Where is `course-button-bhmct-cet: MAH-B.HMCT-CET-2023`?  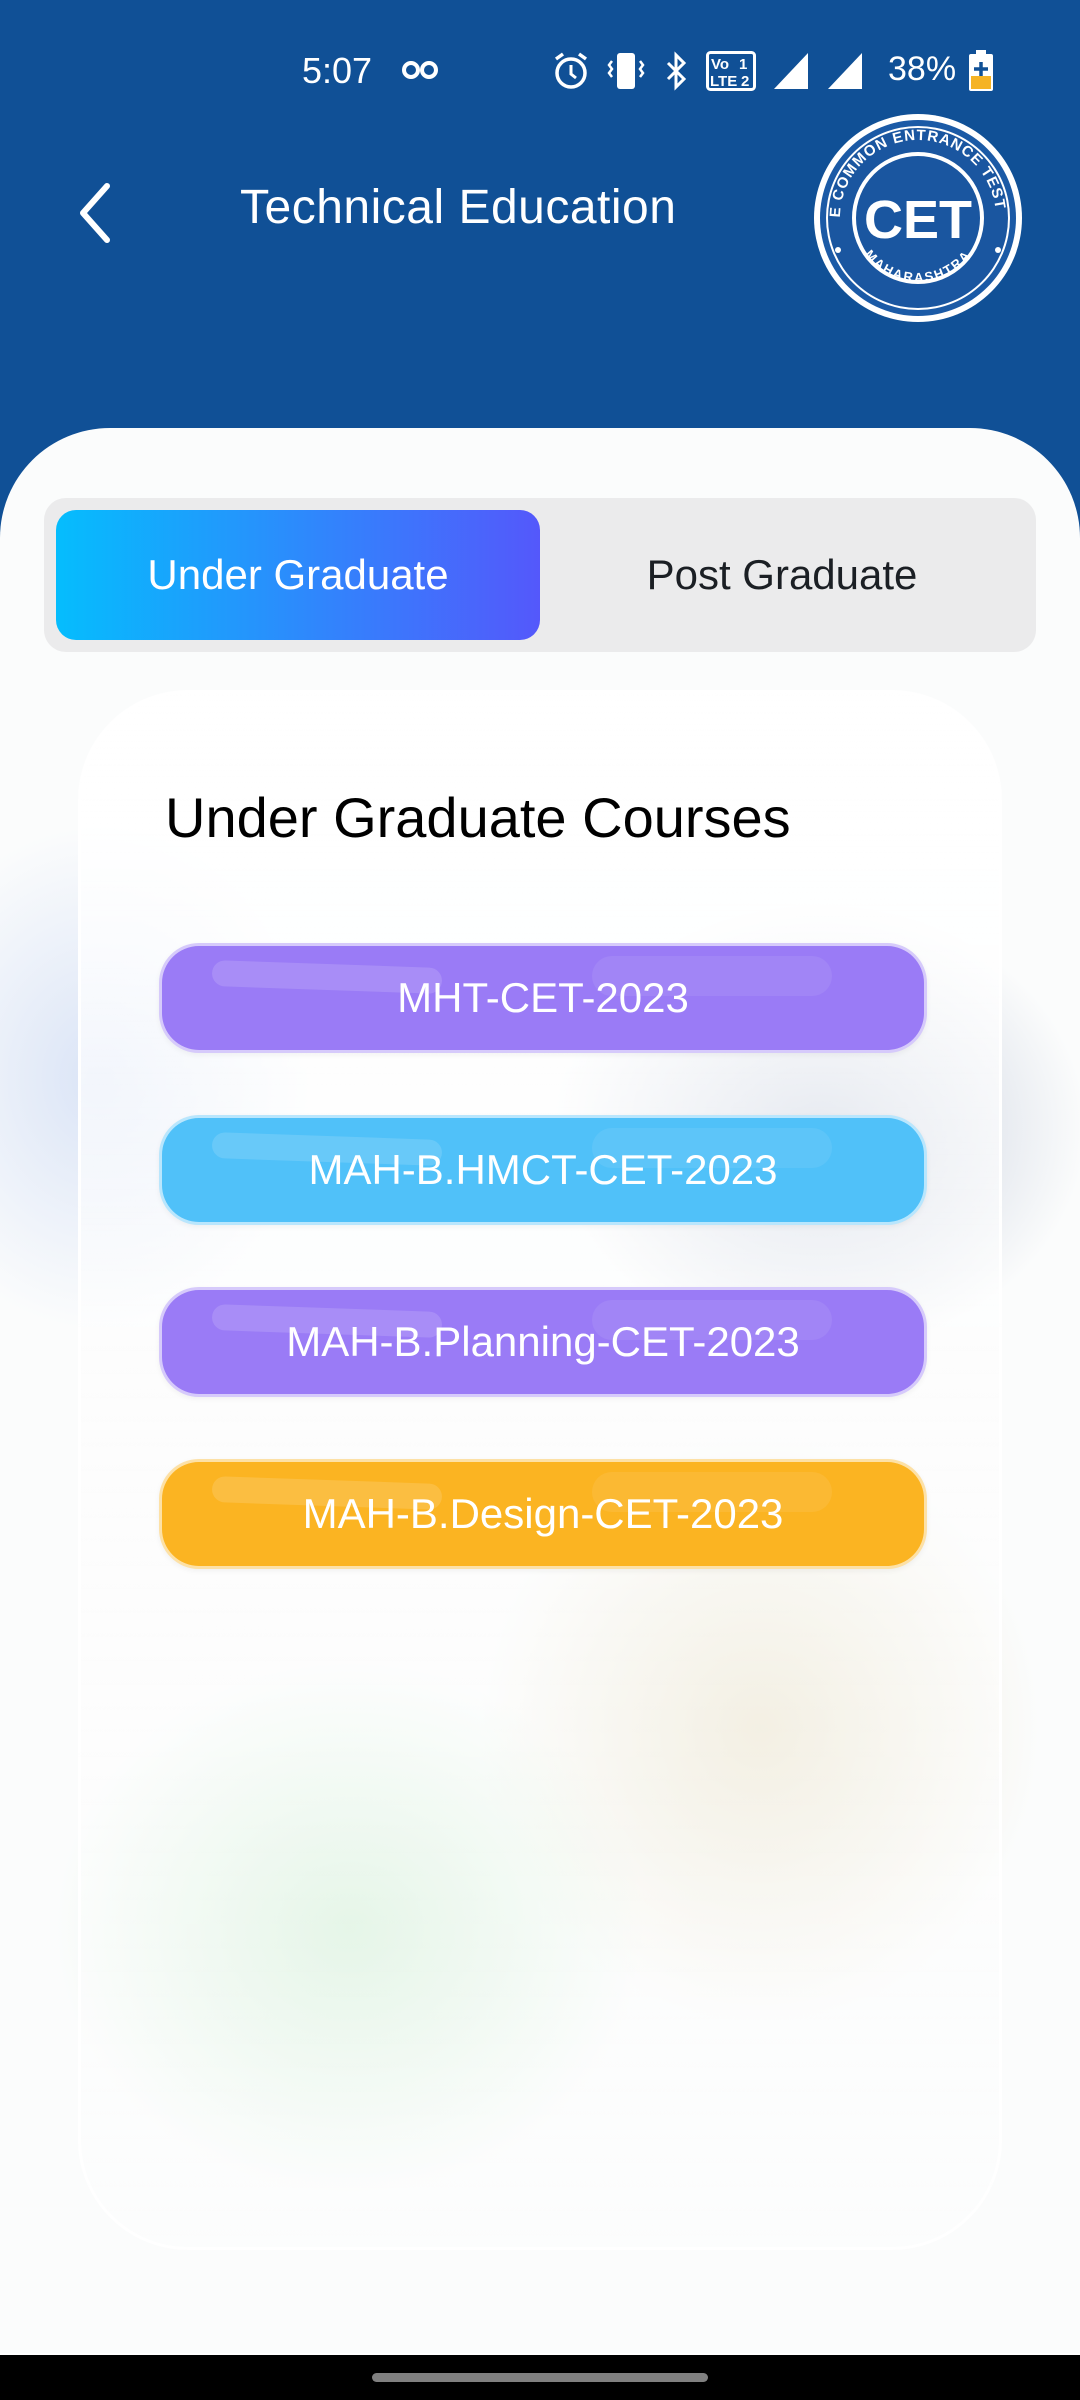 course-button-bhmct-cet: MAH-B.HMCT-CET-2023 is located at coordinates (543, 1170).